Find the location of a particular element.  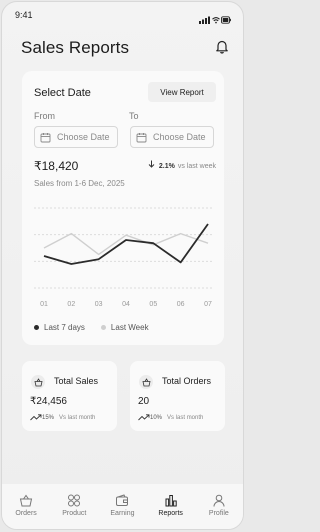

to-date-field: Choose Date is located at coordinates (172, 137).